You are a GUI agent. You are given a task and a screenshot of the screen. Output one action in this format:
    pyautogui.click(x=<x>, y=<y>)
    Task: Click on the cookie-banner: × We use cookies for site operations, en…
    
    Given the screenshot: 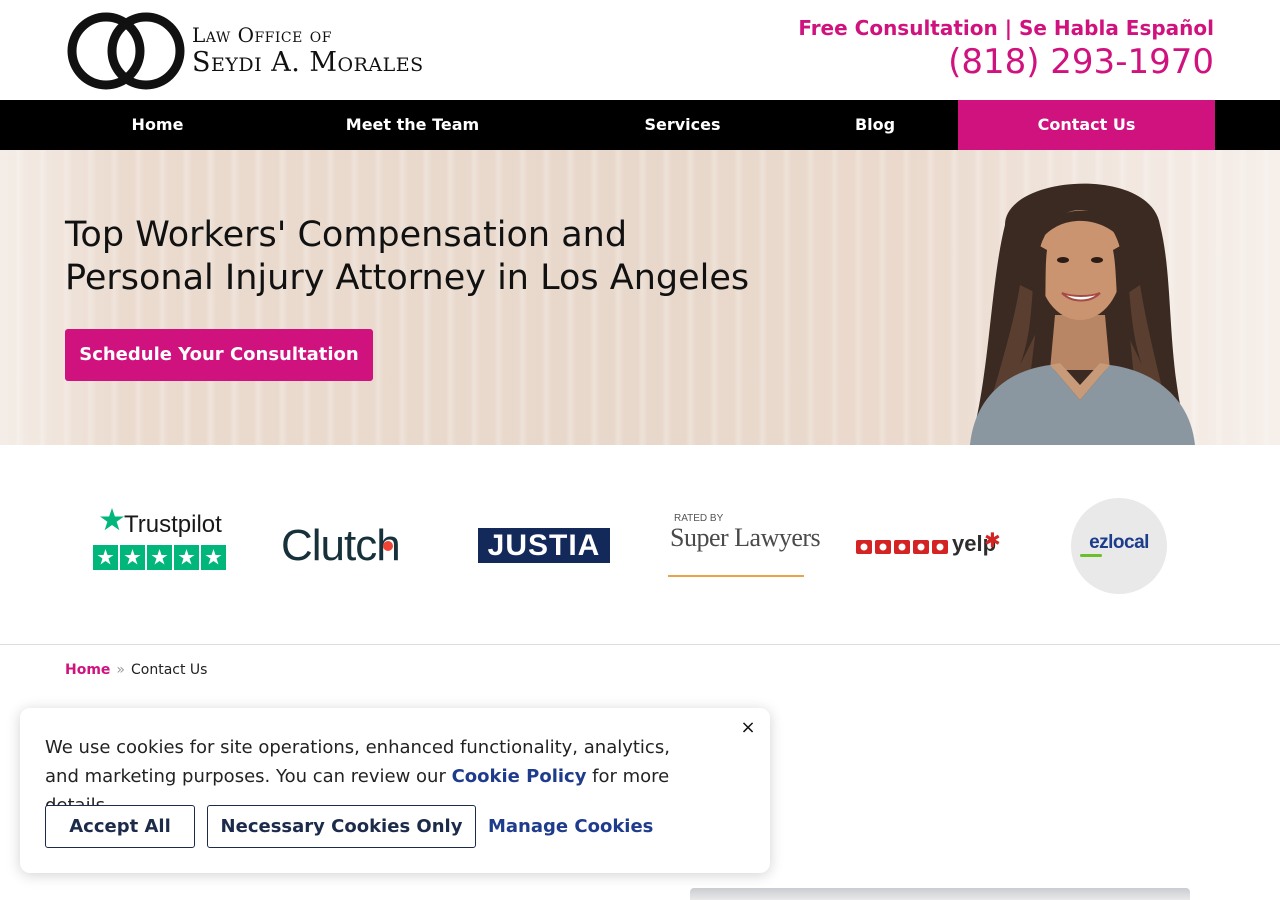 What is the action you would take?
    pyautogui.click(x=395, y=790)
    